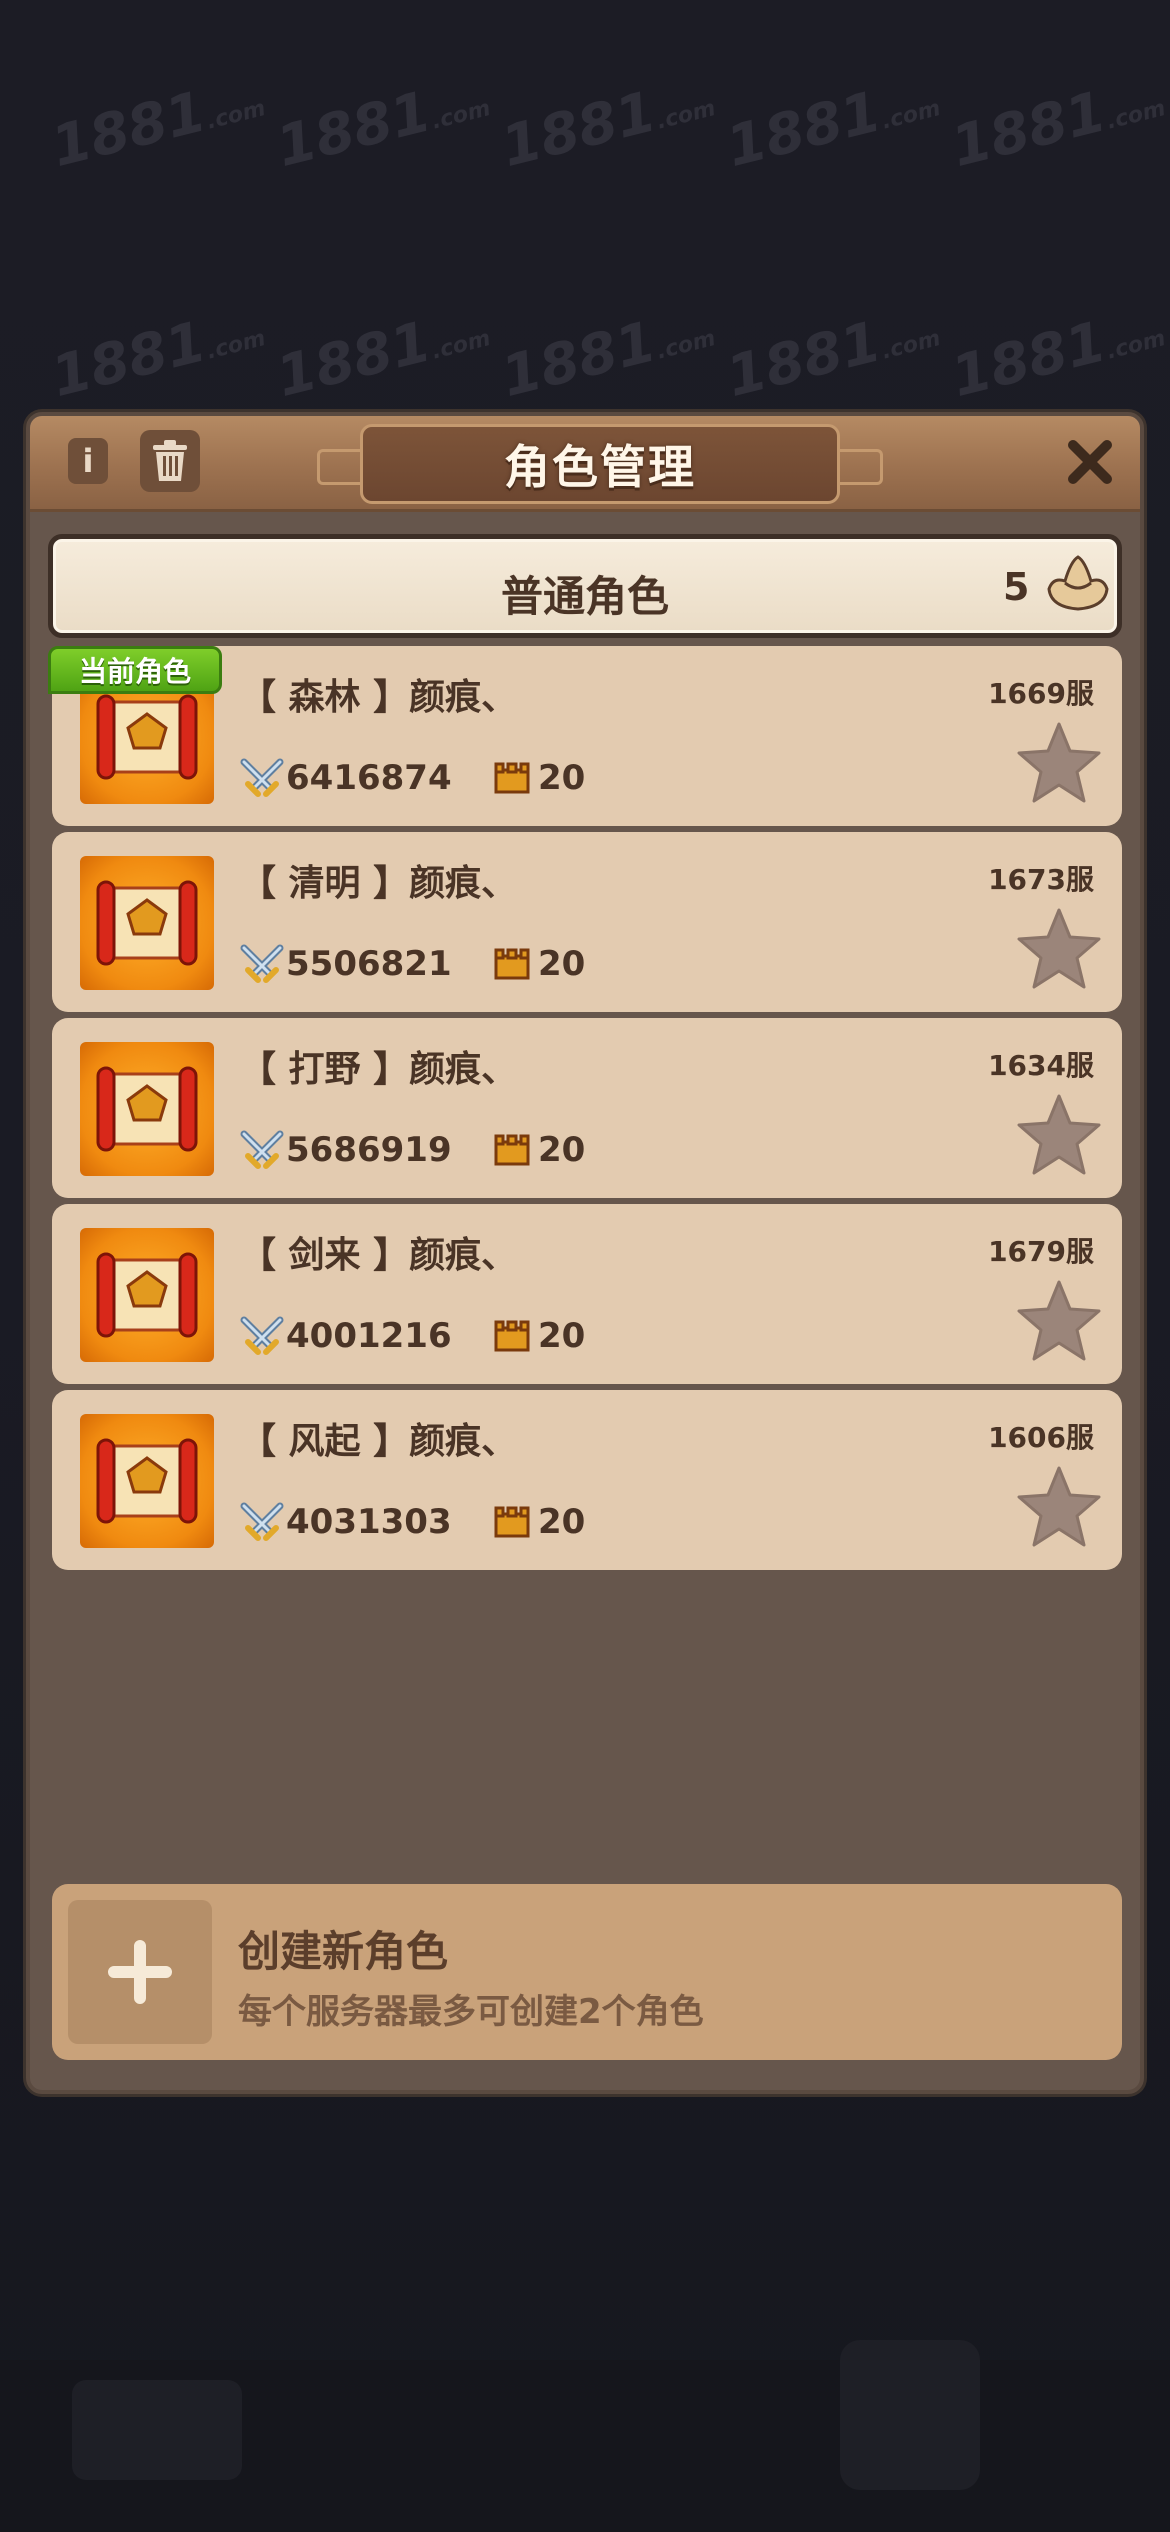 This screenshot has width=1170, height=2532. Describe the element at coordinates (587, 1108) in the screenshot. I see `role-card: 【 打野 】颜痕、 1634服 5686919 20` at that location.